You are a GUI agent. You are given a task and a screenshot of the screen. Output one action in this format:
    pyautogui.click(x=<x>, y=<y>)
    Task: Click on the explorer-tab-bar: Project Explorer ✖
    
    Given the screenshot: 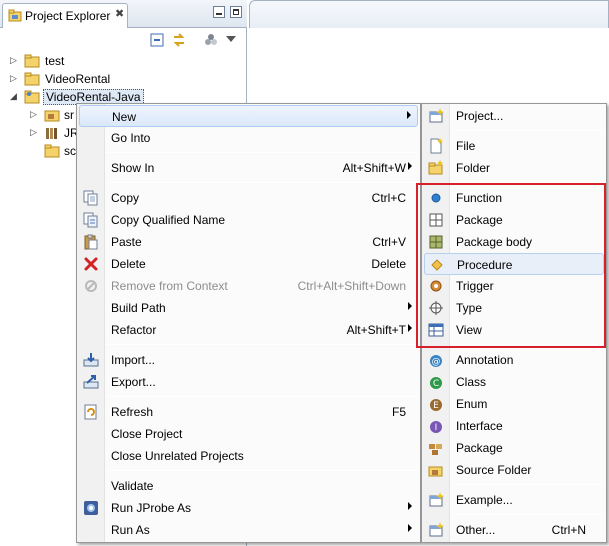 What is the action you would take?
    pyautogui.click(x=123, y=14)
    